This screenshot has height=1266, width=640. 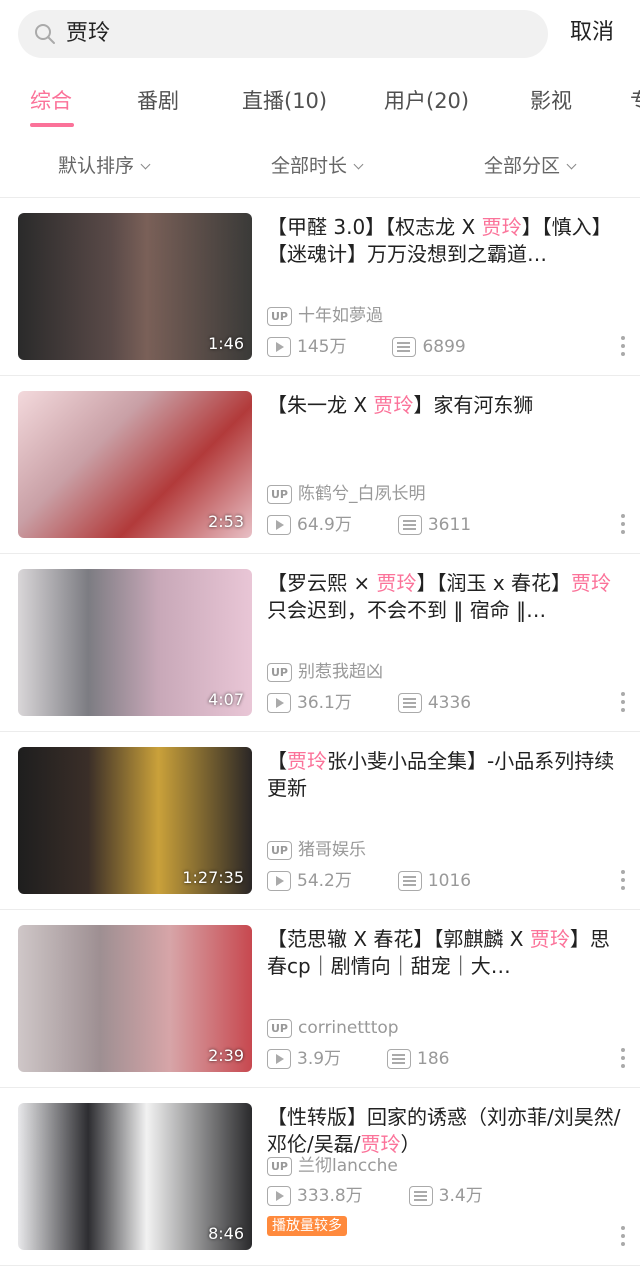 I want to click on search-input: 贾玲, so click(x=283, y=34).